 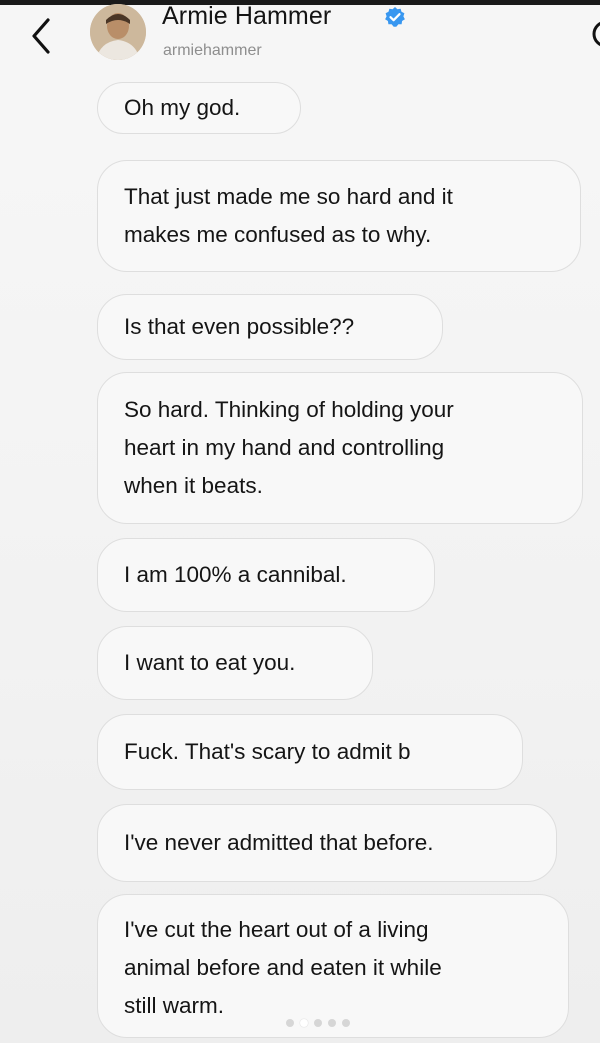 I want to click on message-bubble: I've never admitted that before., so click(x=327, y=843).